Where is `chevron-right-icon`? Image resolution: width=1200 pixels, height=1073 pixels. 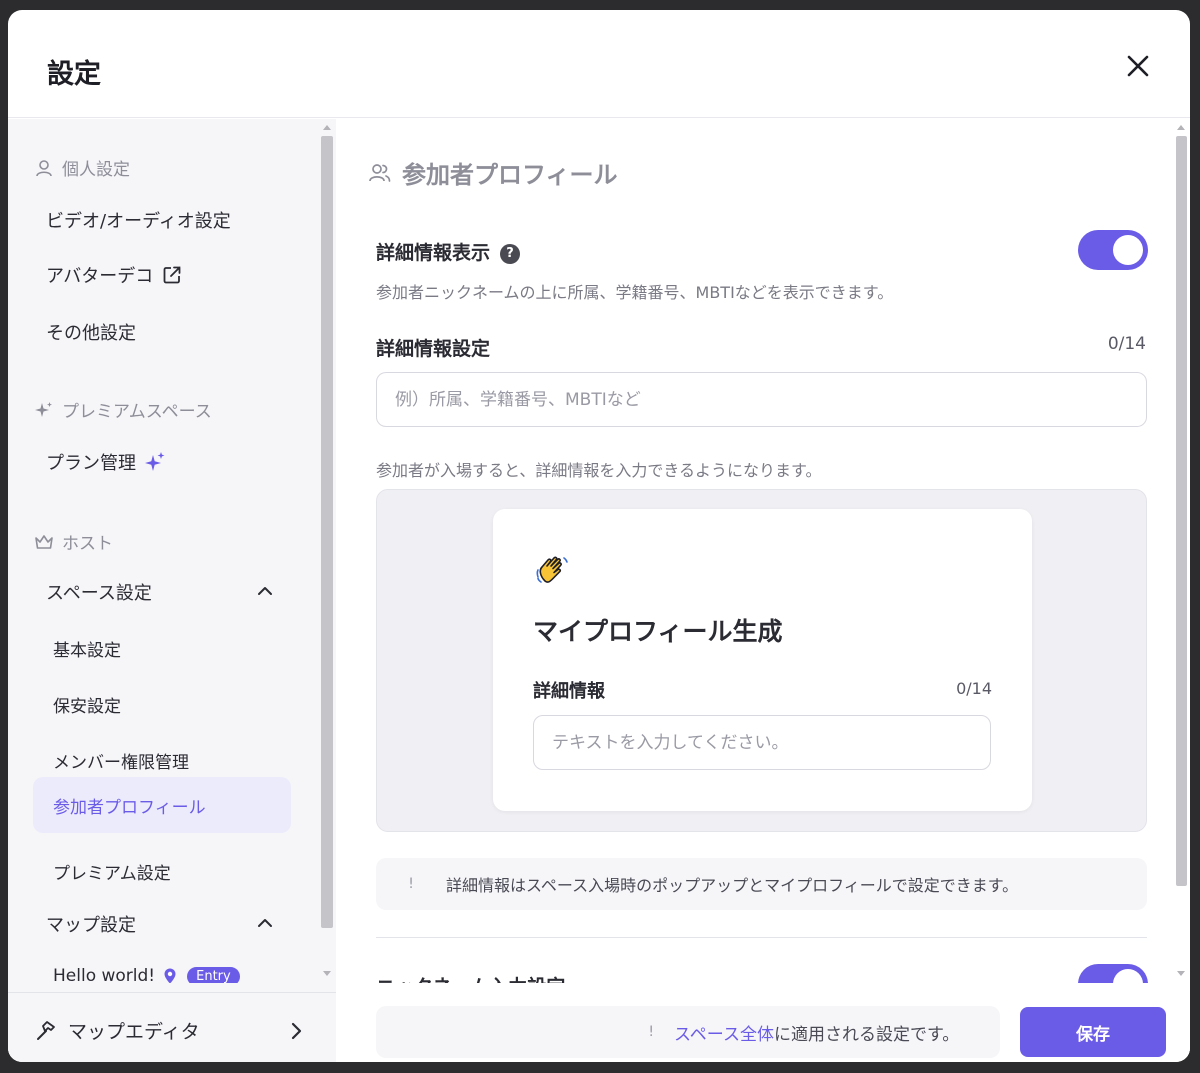 chevron-right-icon is located at coordinates (296, 1031).